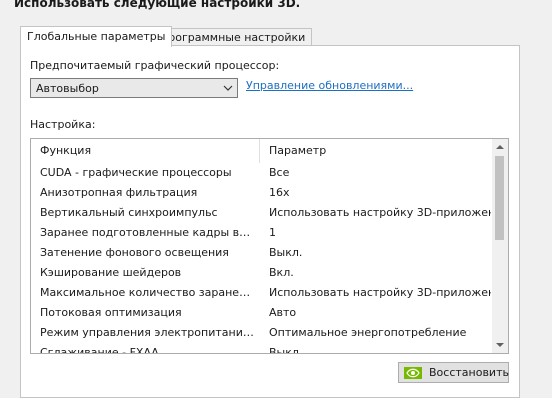 This screenshot has width=552, height=398. What do you see at coordinates (279, 192) in the screenshot?
I see `row-value: 16x` at bounding box center [279, 192].